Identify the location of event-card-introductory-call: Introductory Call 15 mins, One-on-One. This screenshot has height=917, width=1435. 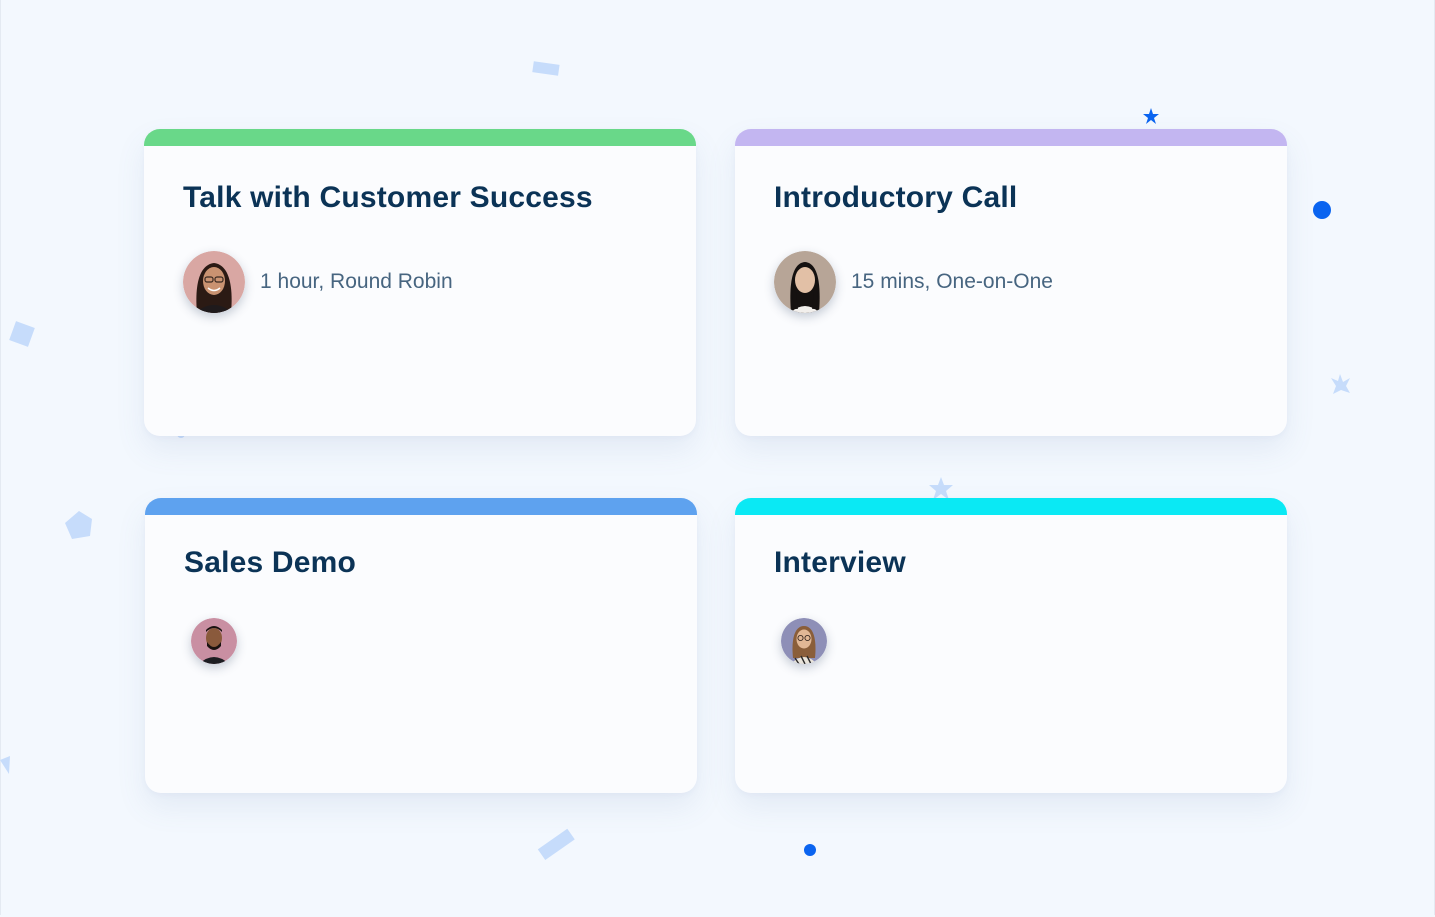
(1011, 282).